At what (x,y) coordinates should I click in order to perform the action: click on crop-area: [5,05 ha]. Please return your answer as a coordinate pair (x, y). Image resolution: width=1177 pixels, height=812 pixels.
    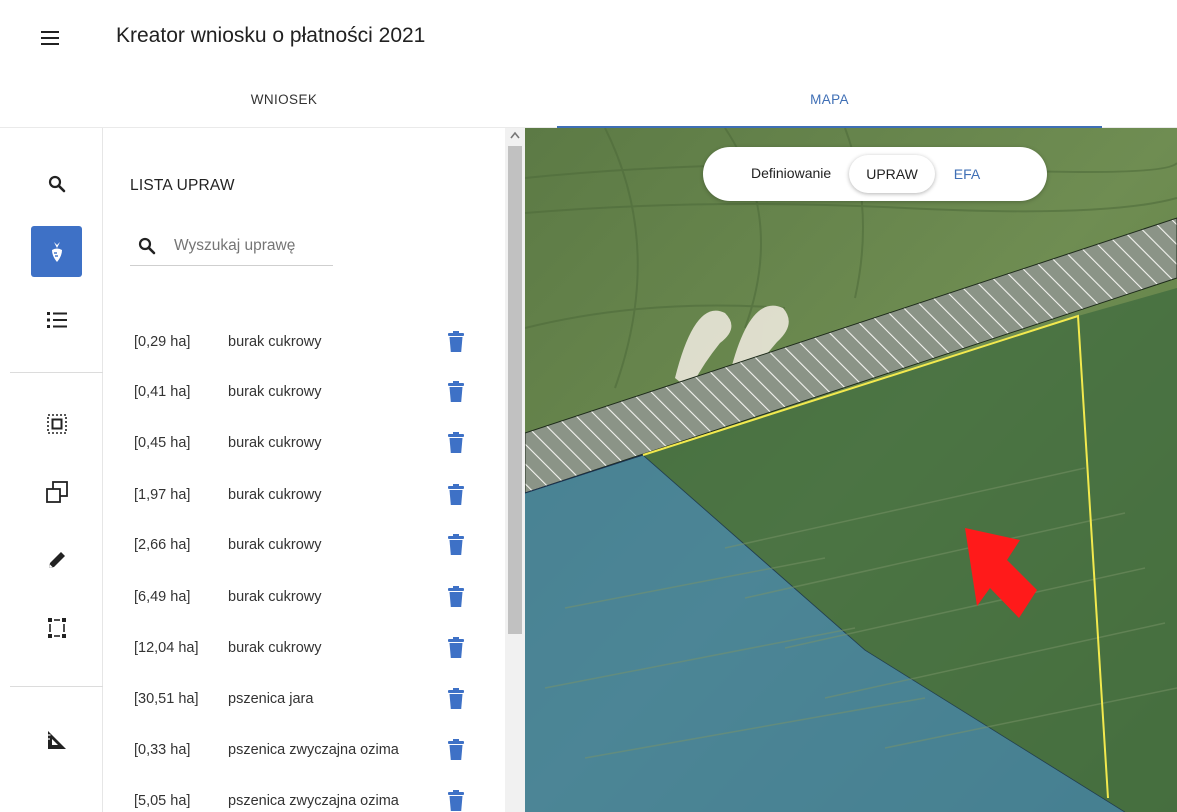
    Looking at the image, I should click on (162, 801).